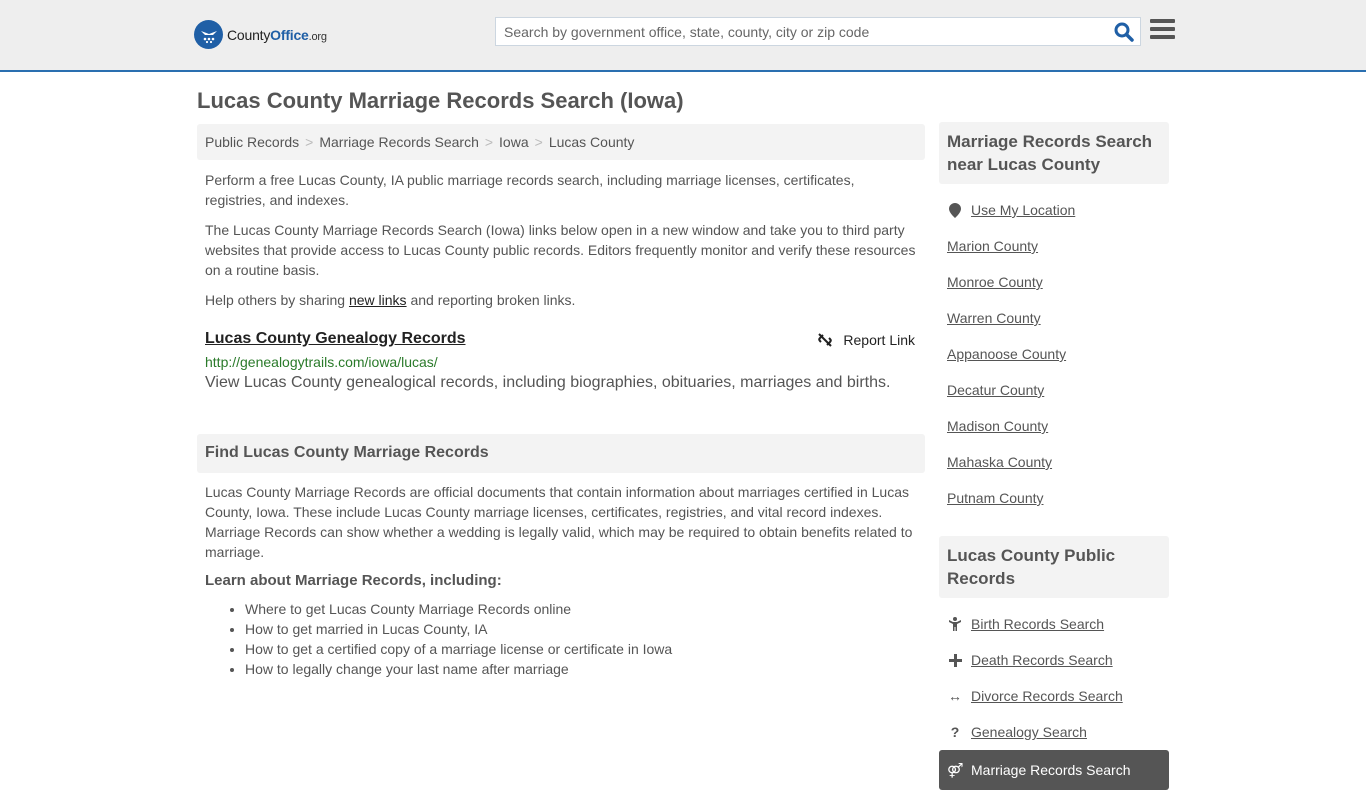 The width and height of the screenshot is (1366, 790). Describe the element at coordinates (277, 300) in the screenshot. I see `intro-p3-text: Help others by sharing` at that location.